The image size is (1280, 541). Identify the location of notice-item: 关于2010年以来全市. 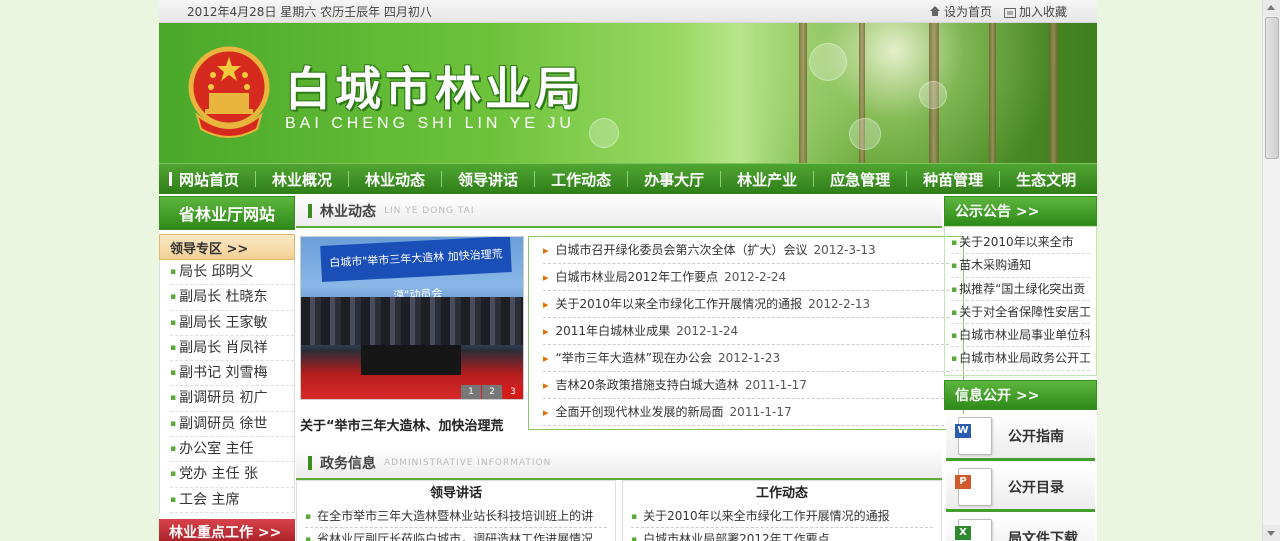
(1020, 243).